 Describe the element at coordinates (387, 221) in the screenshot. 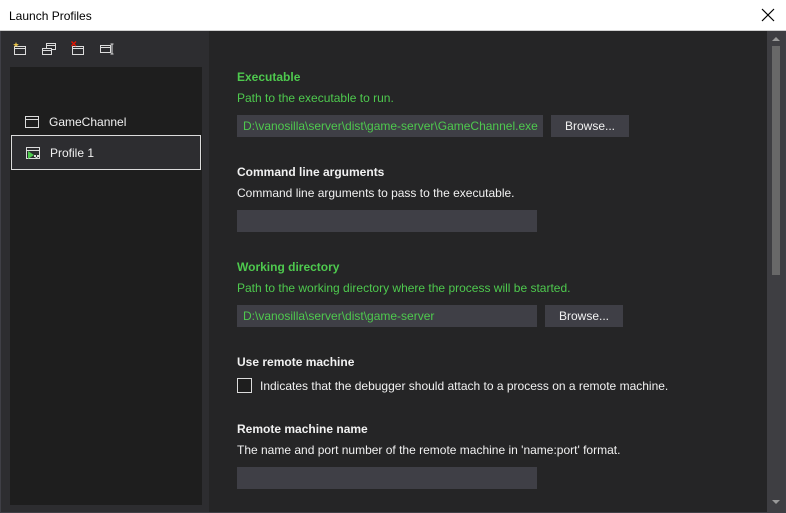

I see `arguments-field` at that location.